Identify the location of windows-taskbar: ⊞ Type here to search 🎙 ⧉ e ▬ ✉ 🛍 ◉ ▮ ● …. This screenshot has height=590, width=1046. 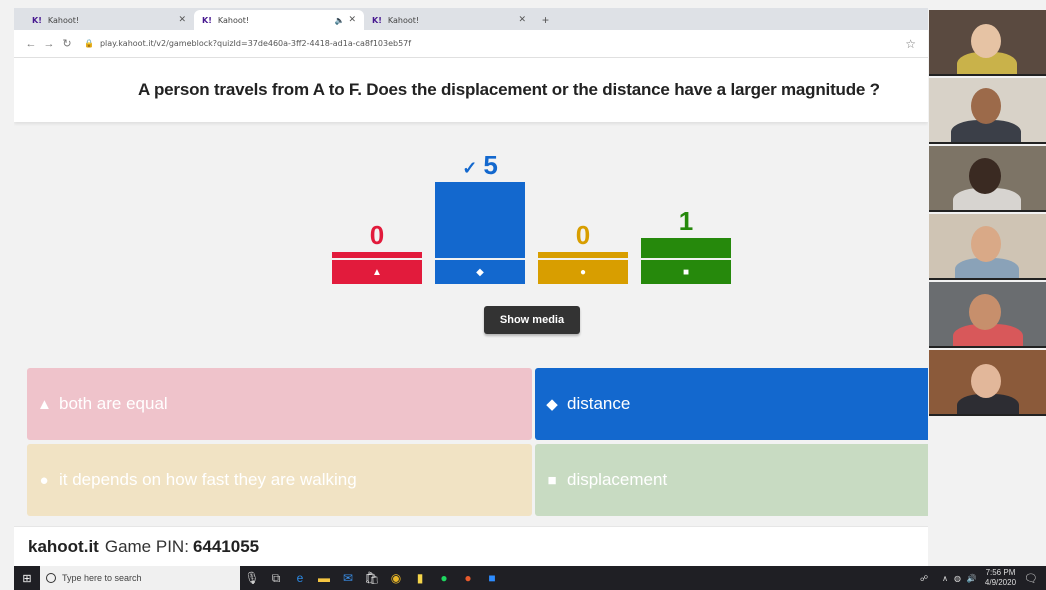
(530, 578).